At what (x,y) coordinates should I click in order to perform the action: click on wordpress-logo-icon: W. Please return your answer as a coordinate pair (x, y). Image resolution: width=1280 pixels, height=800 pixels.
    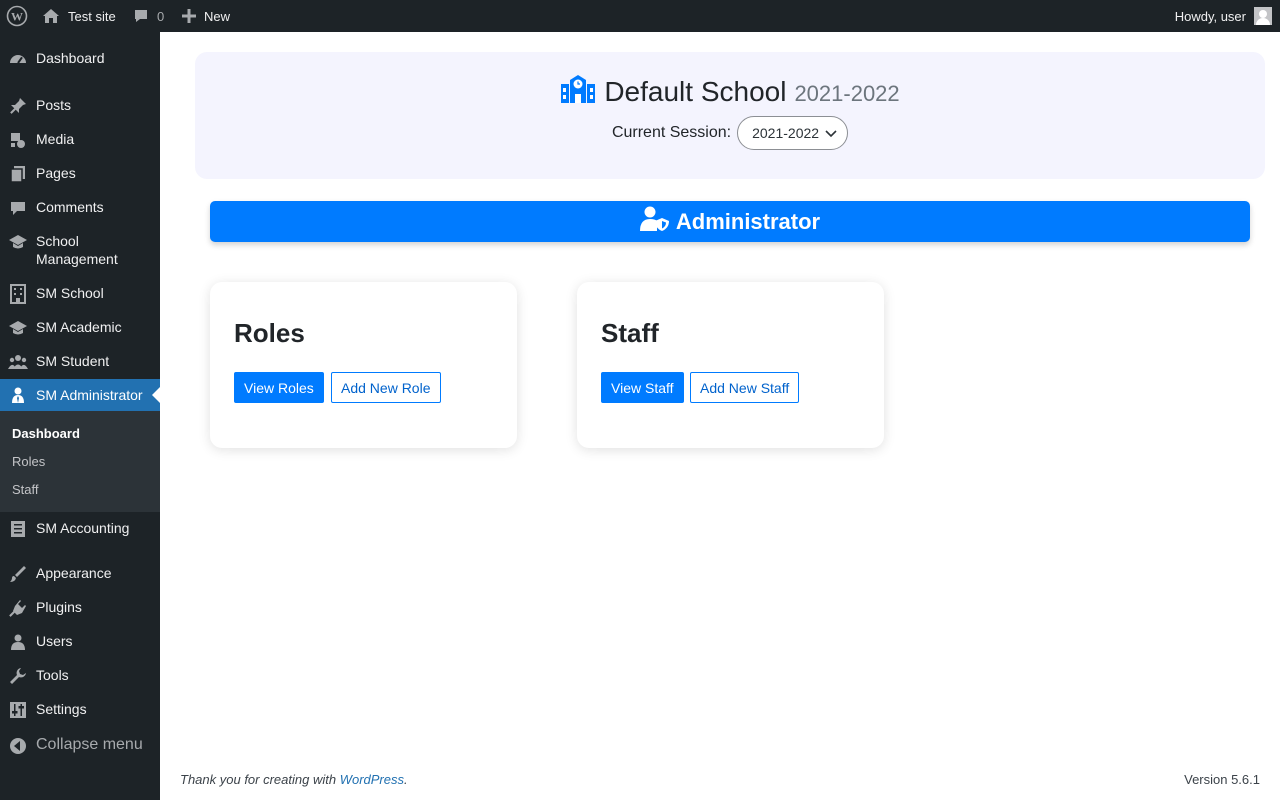
    Looking at the image, I should click on (17, 16).